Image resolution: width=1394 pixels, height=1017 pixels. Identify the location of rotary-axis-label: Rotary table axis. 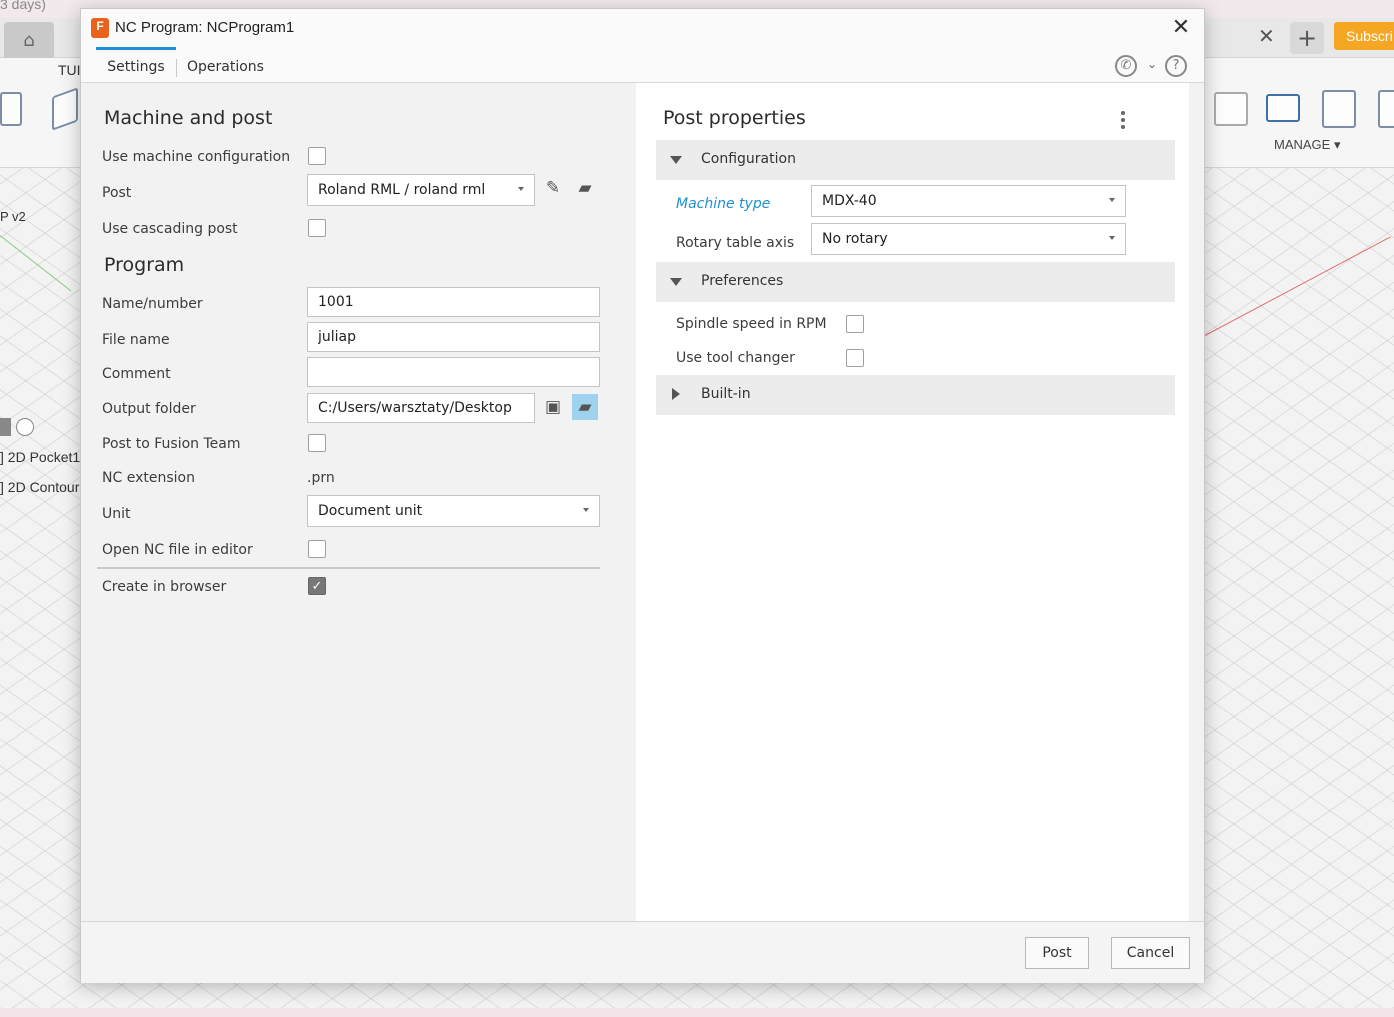
(735, 243).